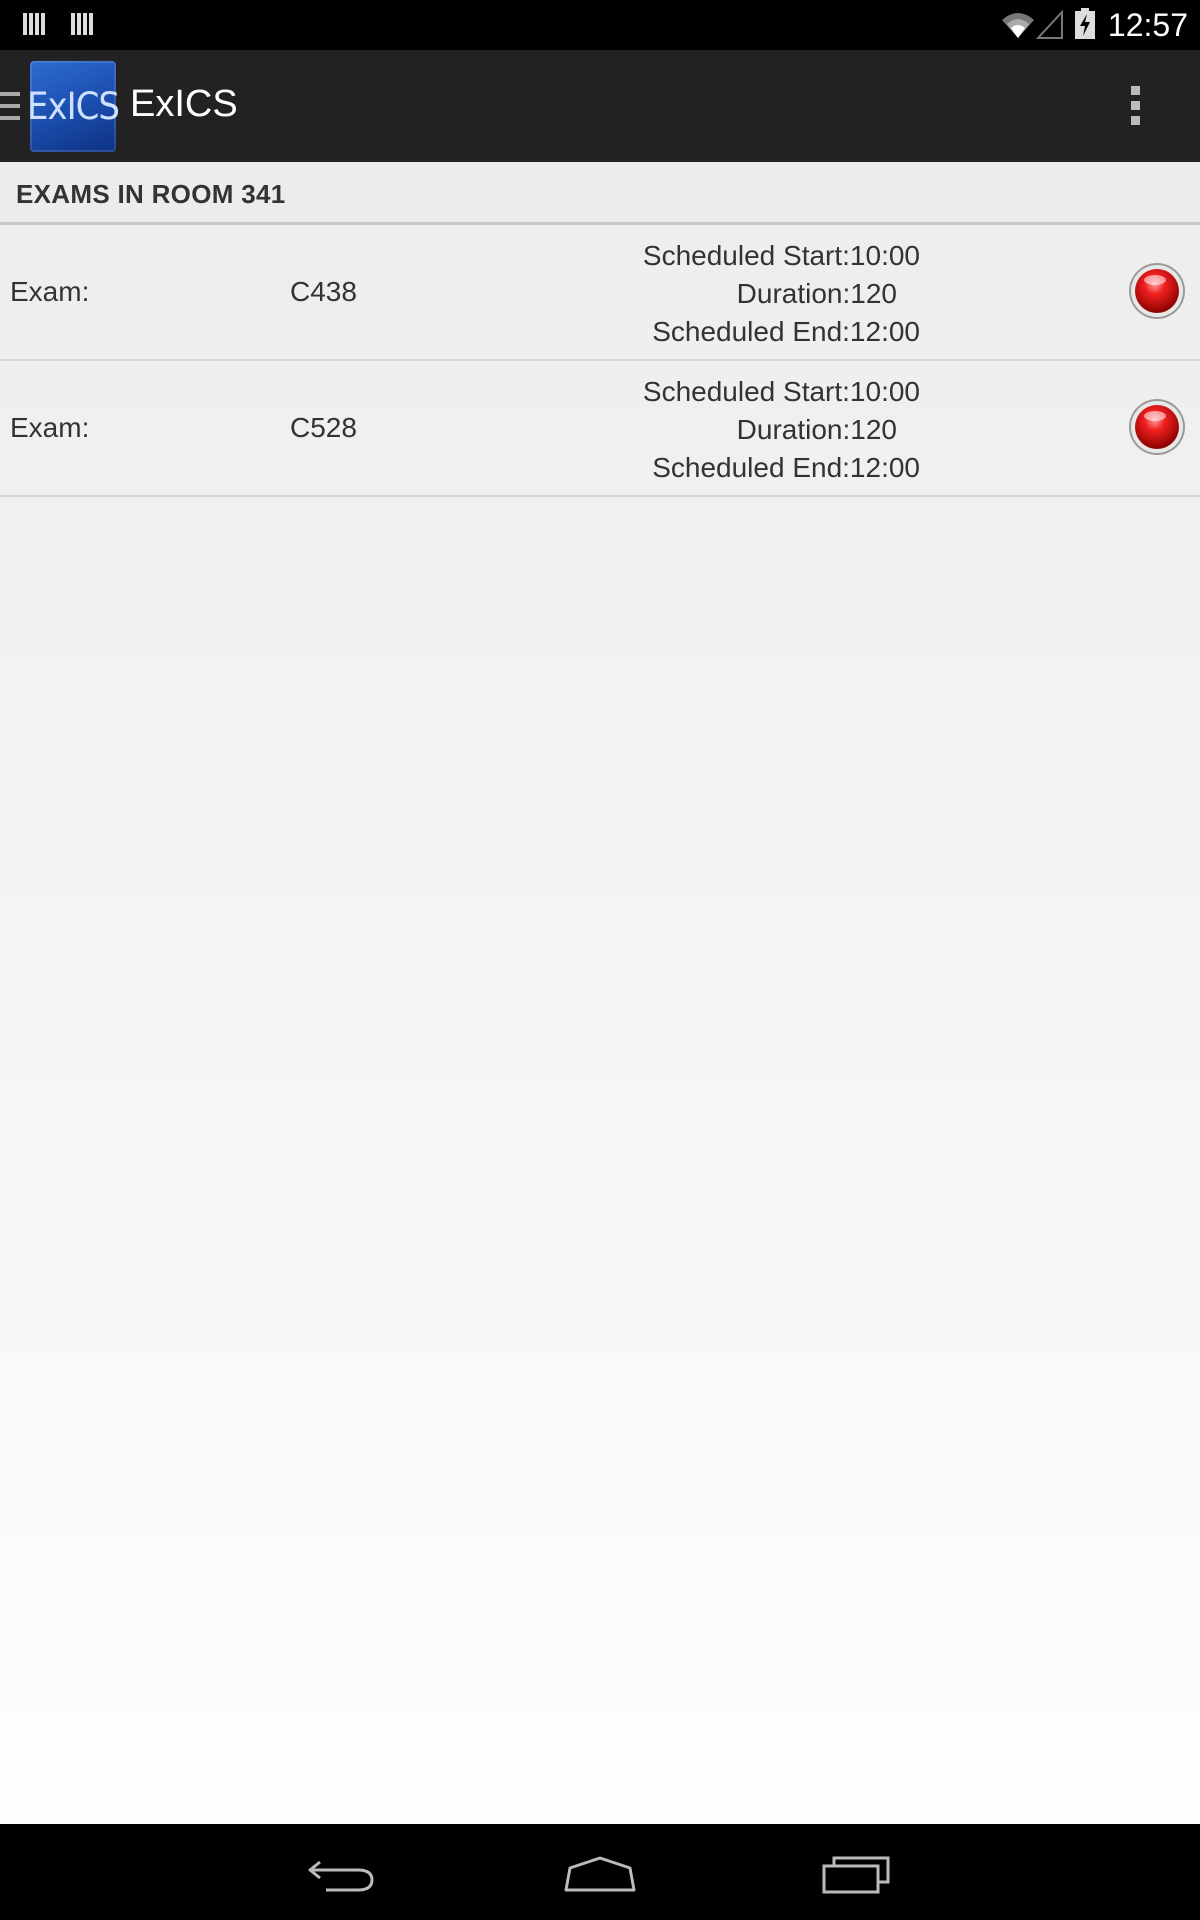  What do you see at coordinates (600, 193) in the screenshot?
I see `section-header: EXAMS IN ROOM 341` at bounding box center [600, 193].